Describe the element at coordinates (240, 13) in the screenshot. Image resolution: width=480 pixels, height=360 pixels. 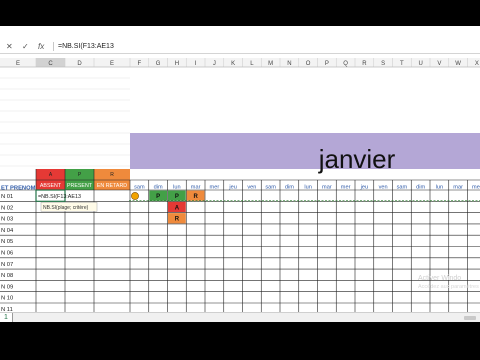
I see `video-letterbox-top` at that location.